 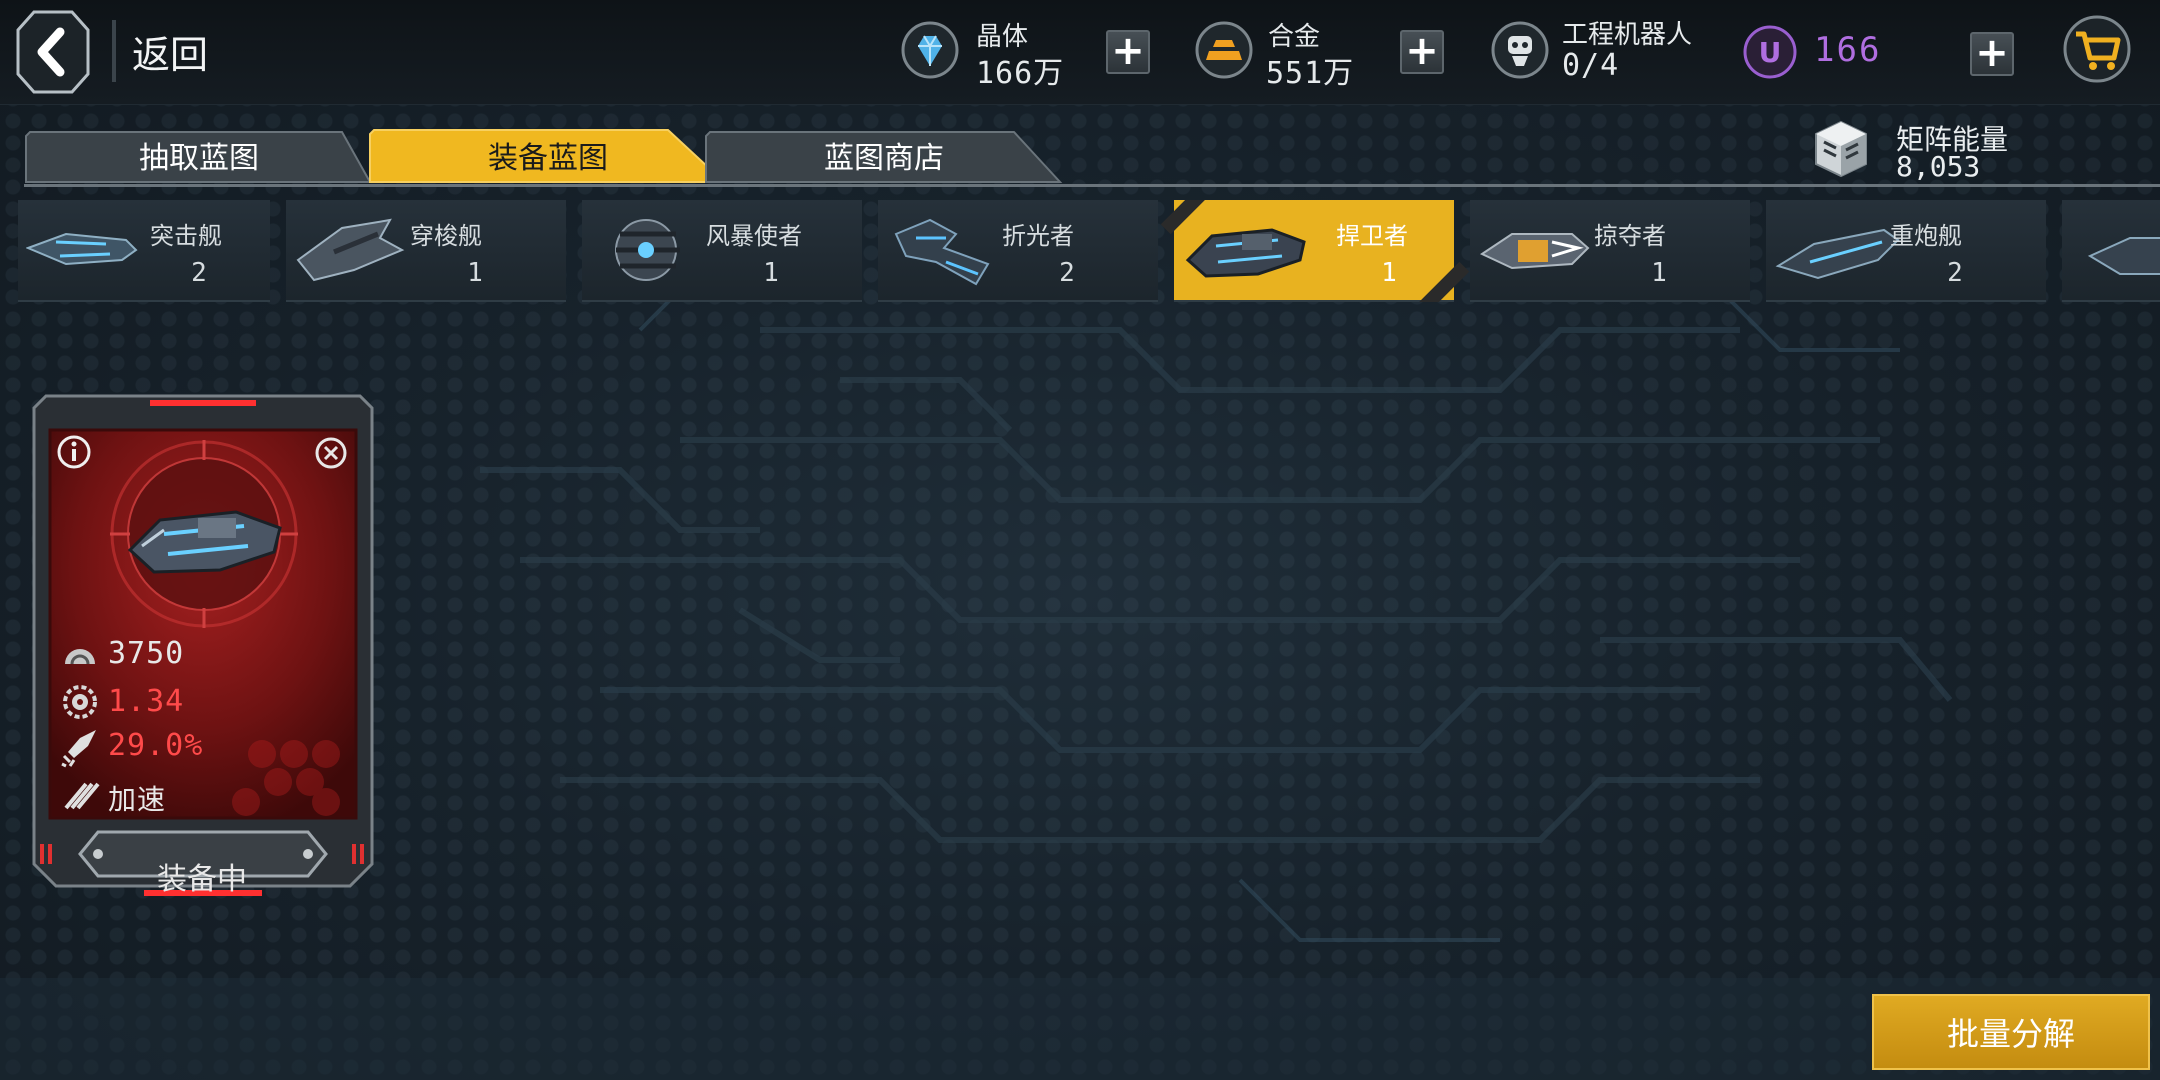 What do you see at coordinates (53, 52) in the screenshot?
I see `back-button` at bounding box center [53, 52].